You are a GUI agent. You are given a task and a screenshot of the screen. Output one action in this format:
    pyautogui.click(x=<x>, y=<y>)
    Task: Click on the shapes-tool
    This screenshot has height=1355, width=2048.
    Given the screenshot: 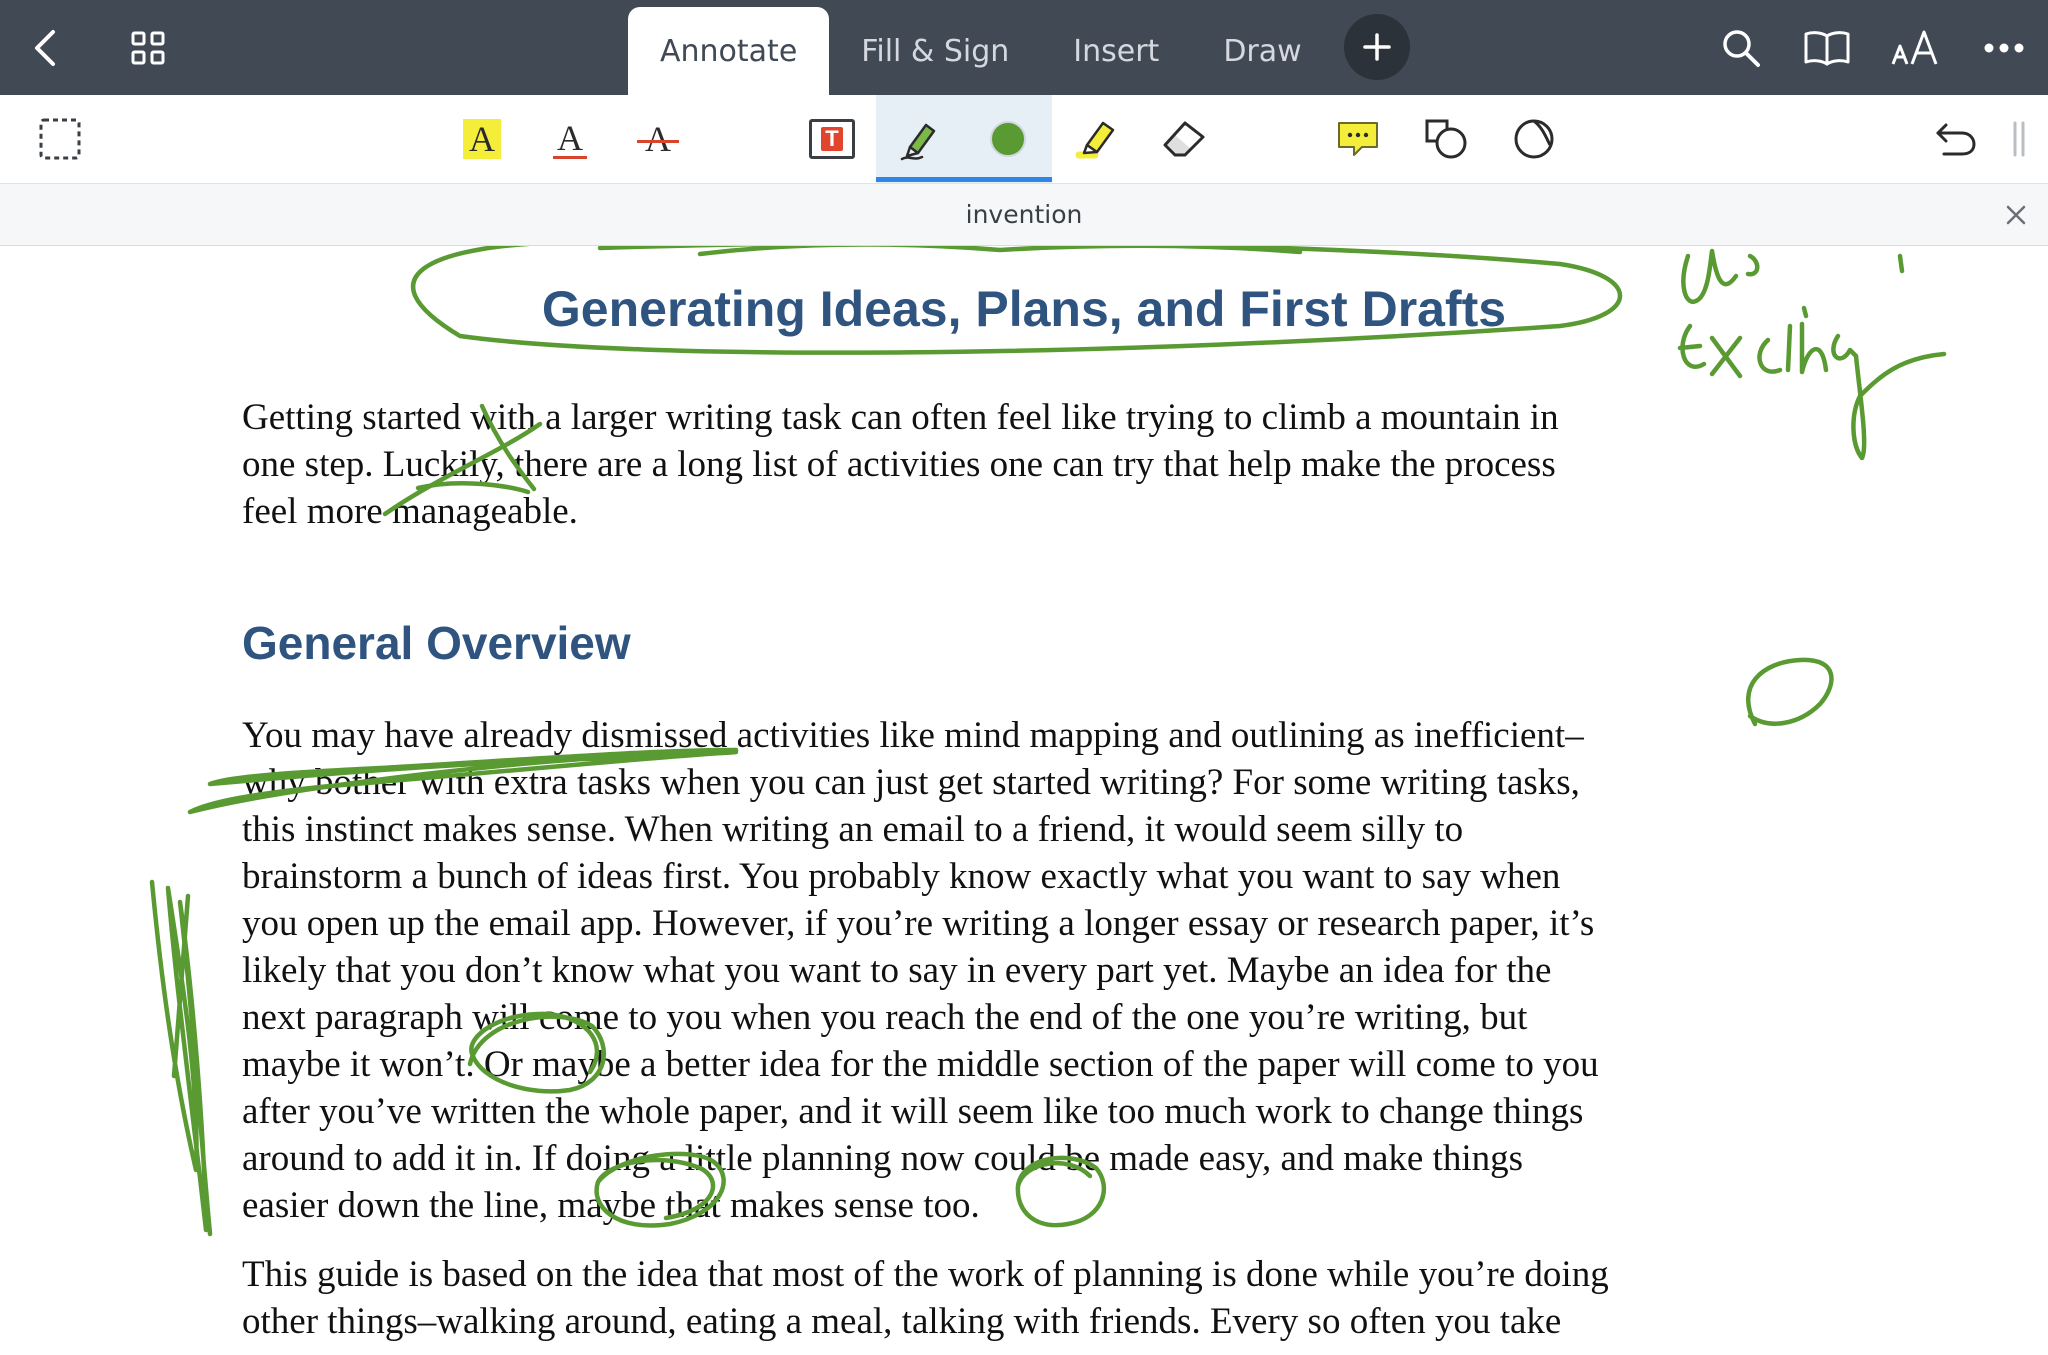 What is the action you would take?
    pyautogui.click(x=1446, y=139)
    